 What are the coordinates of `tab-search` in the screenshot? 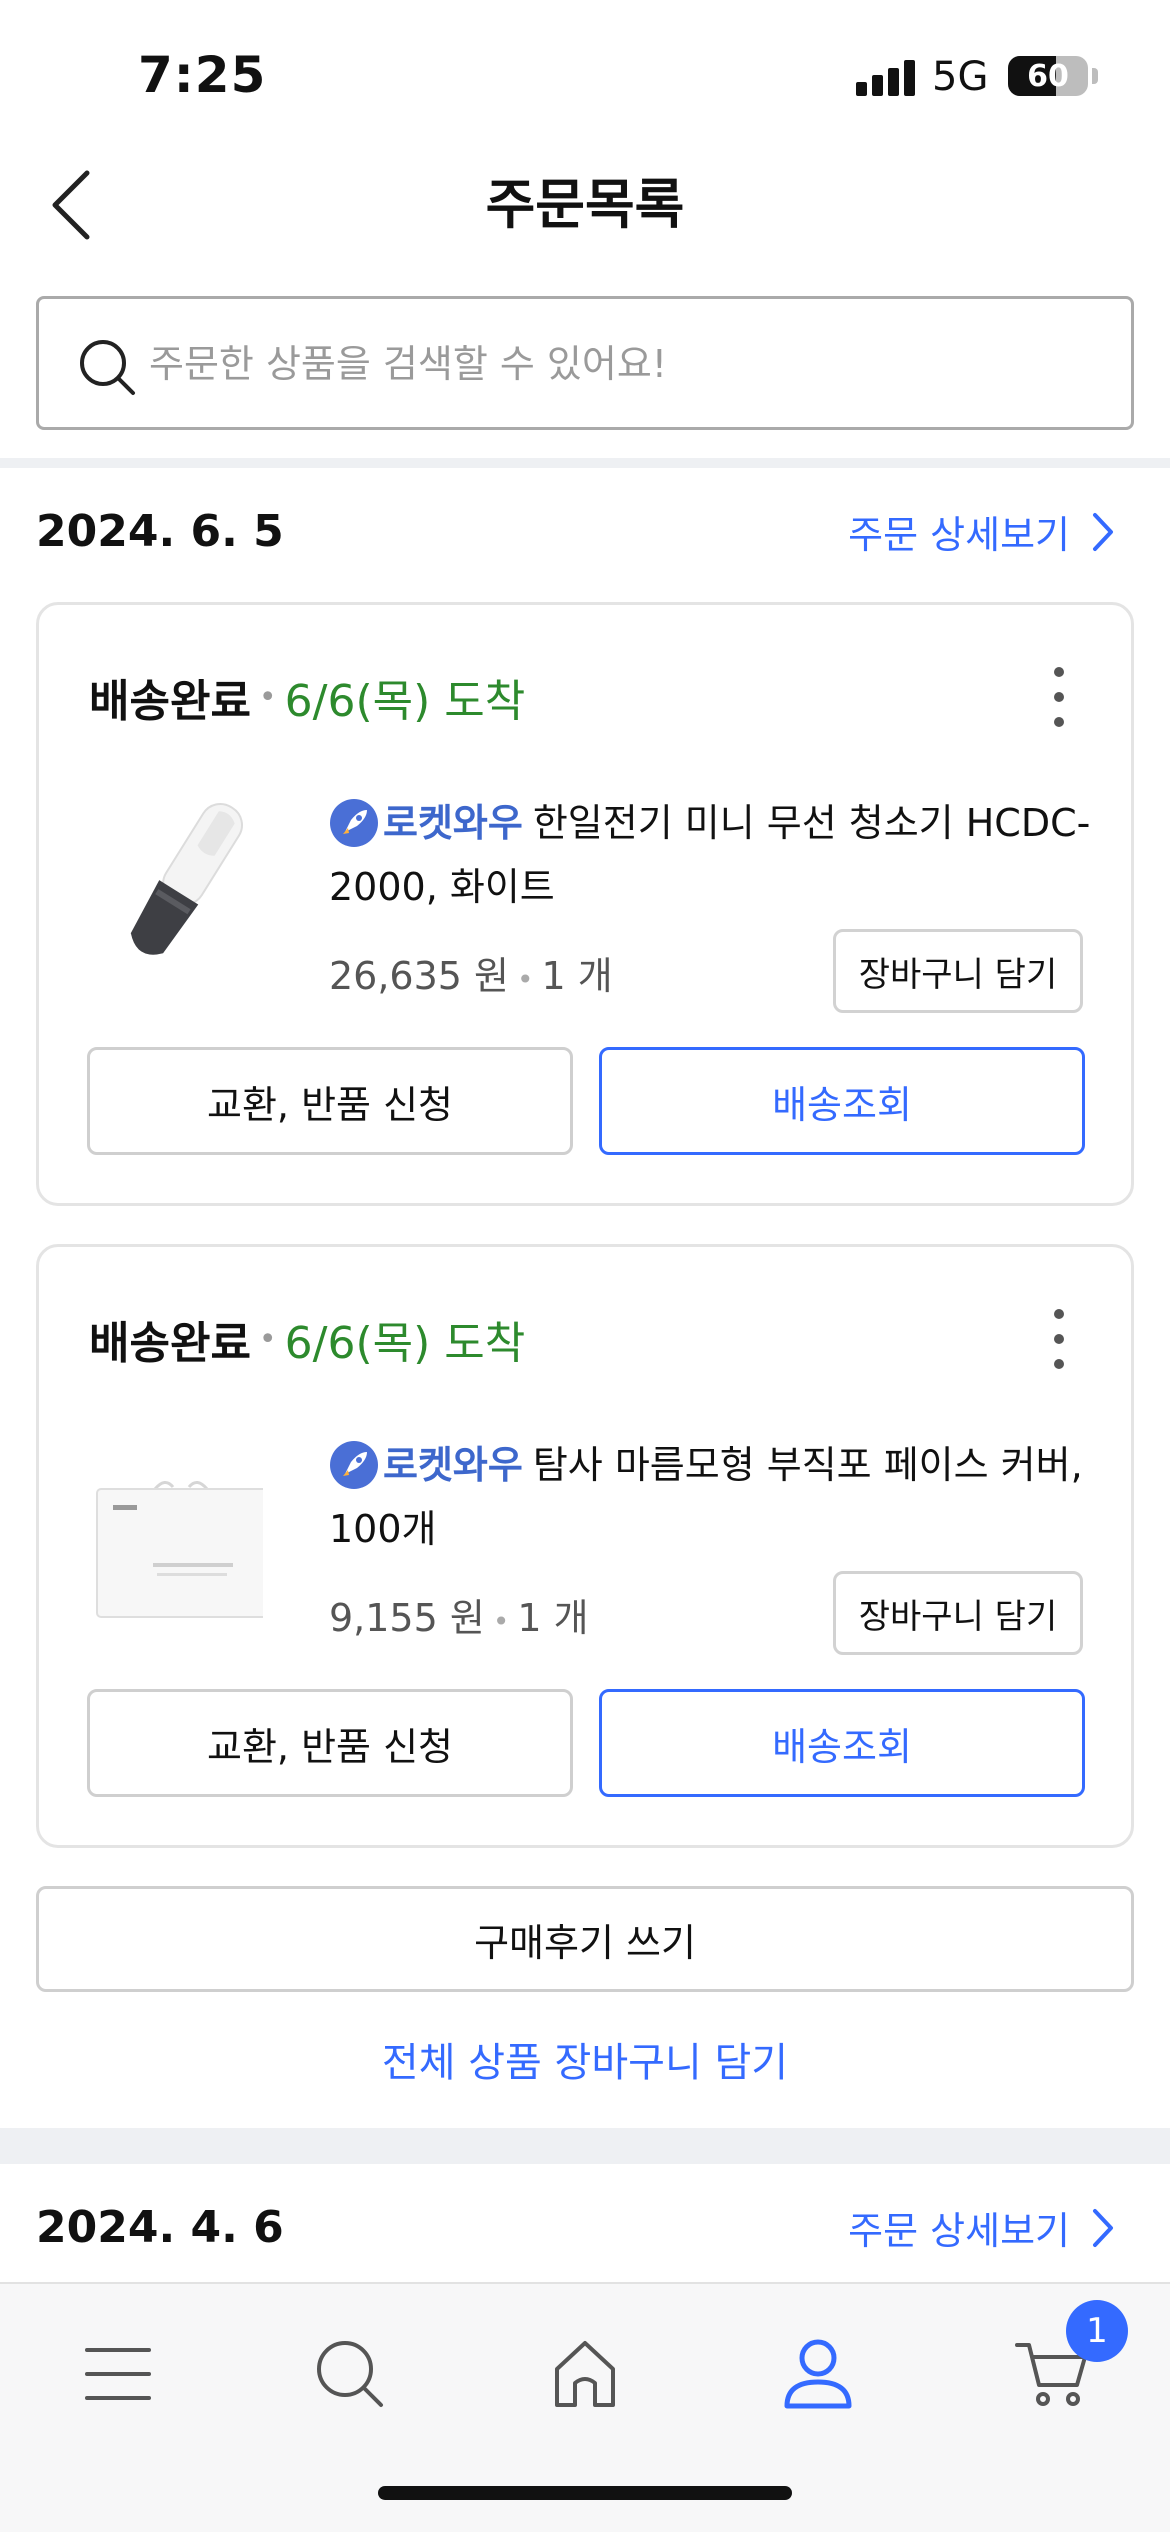 It's located at (350, 2374).